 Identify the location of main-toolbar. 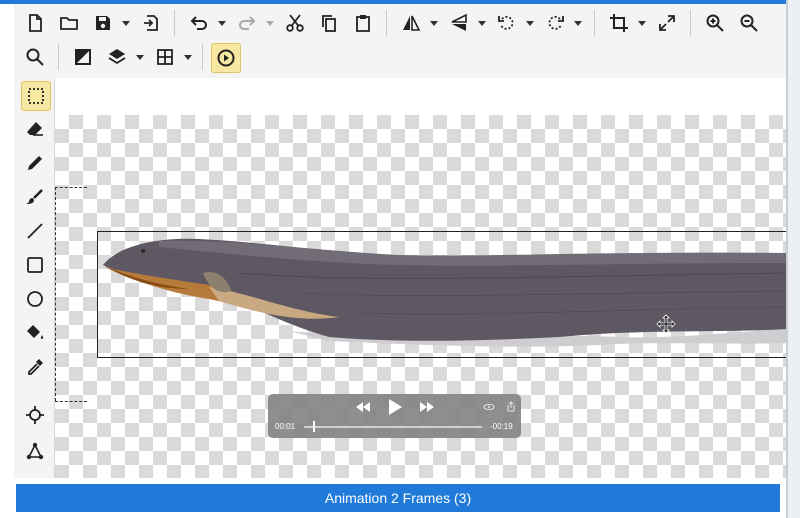
(400, 41).